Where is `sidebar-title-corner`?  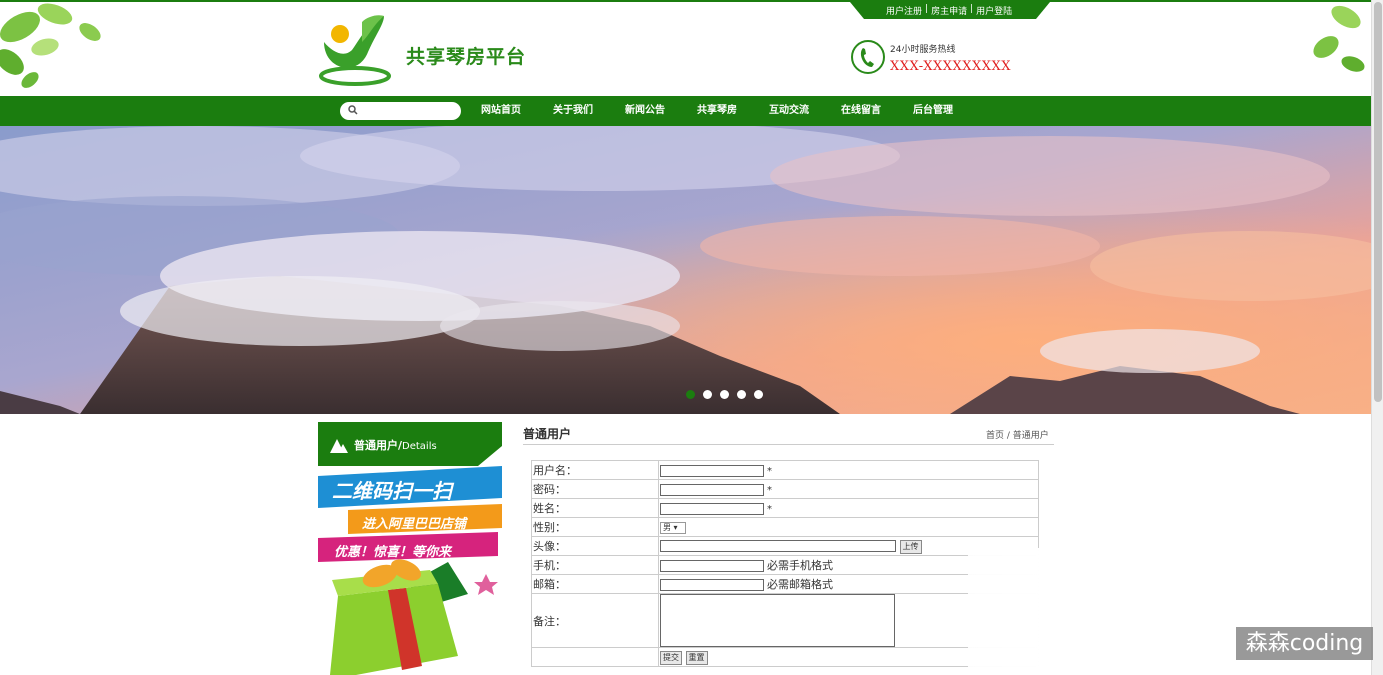
sidebar-title-corner is located at coordinates (490, 456).